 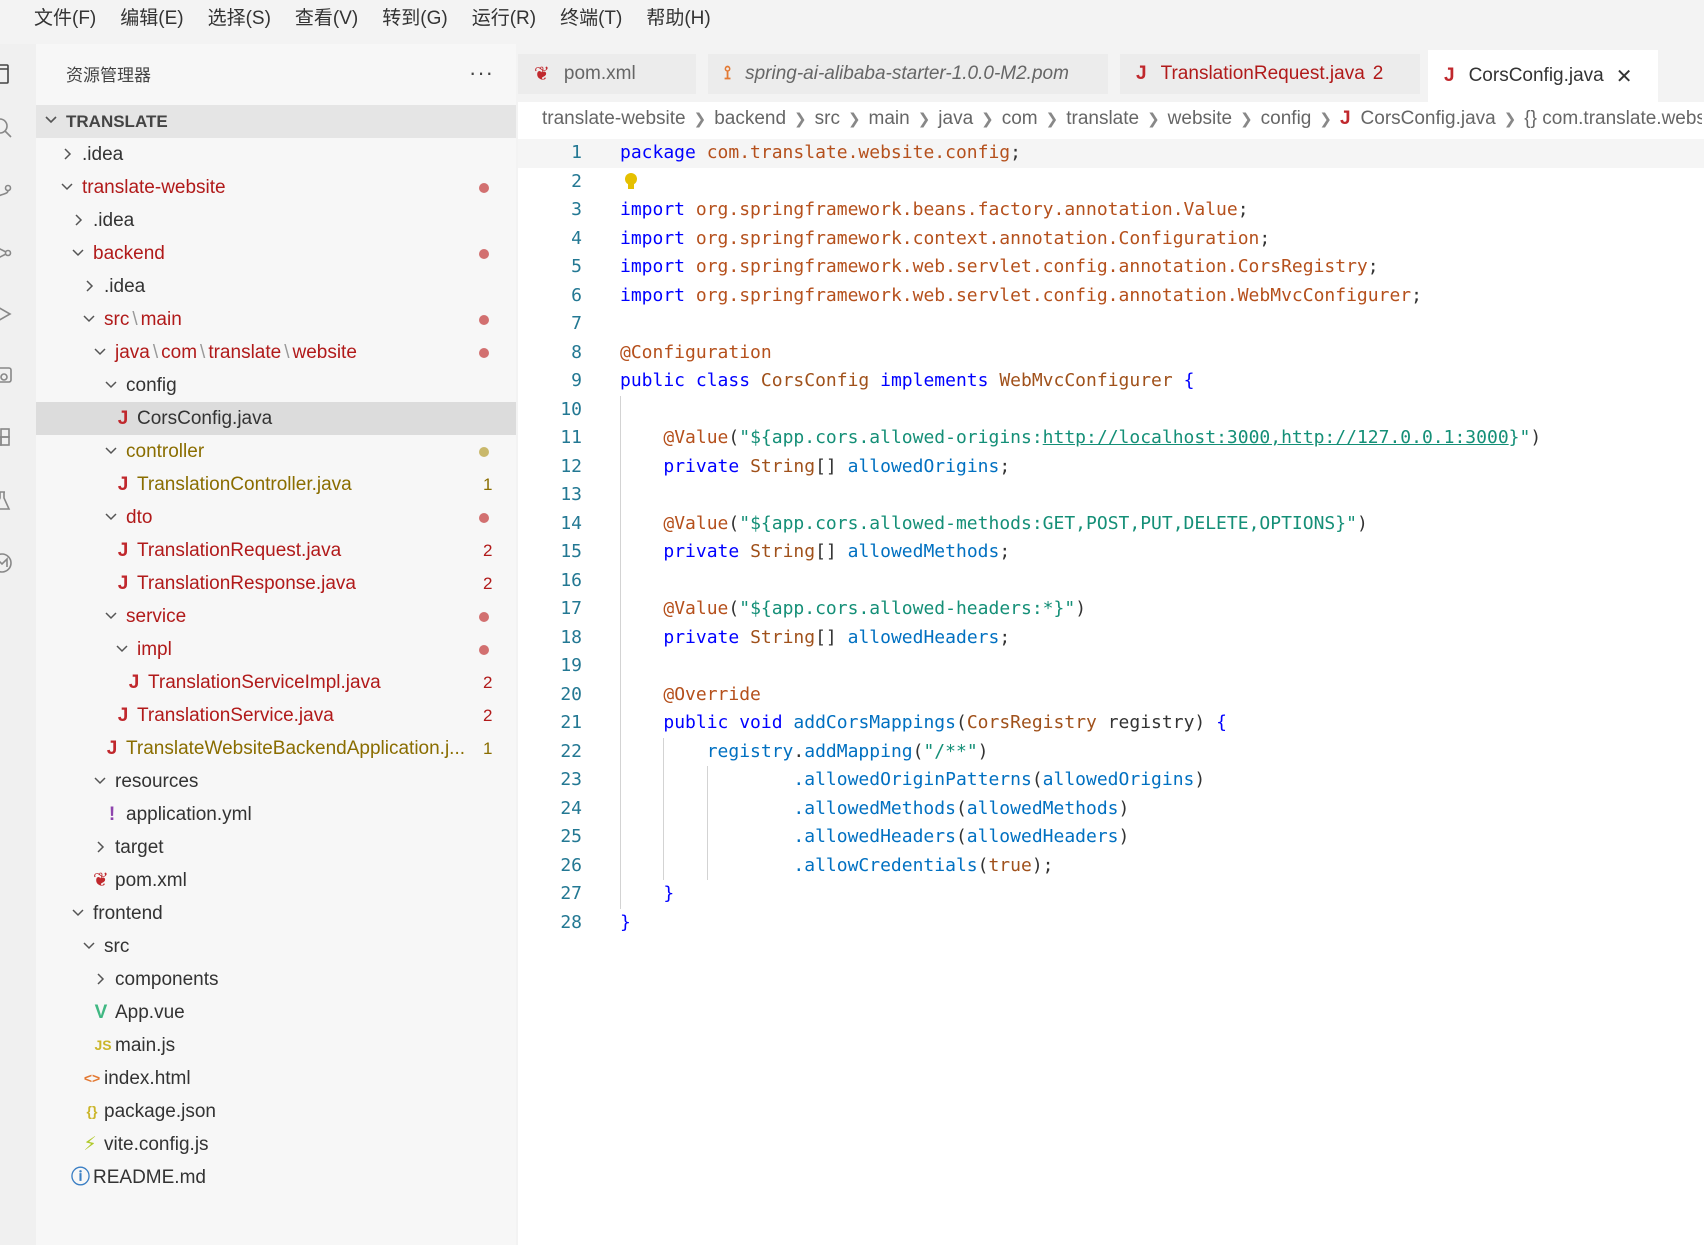 I want to click on lightbulb-icon, so click(x=631, y=182).